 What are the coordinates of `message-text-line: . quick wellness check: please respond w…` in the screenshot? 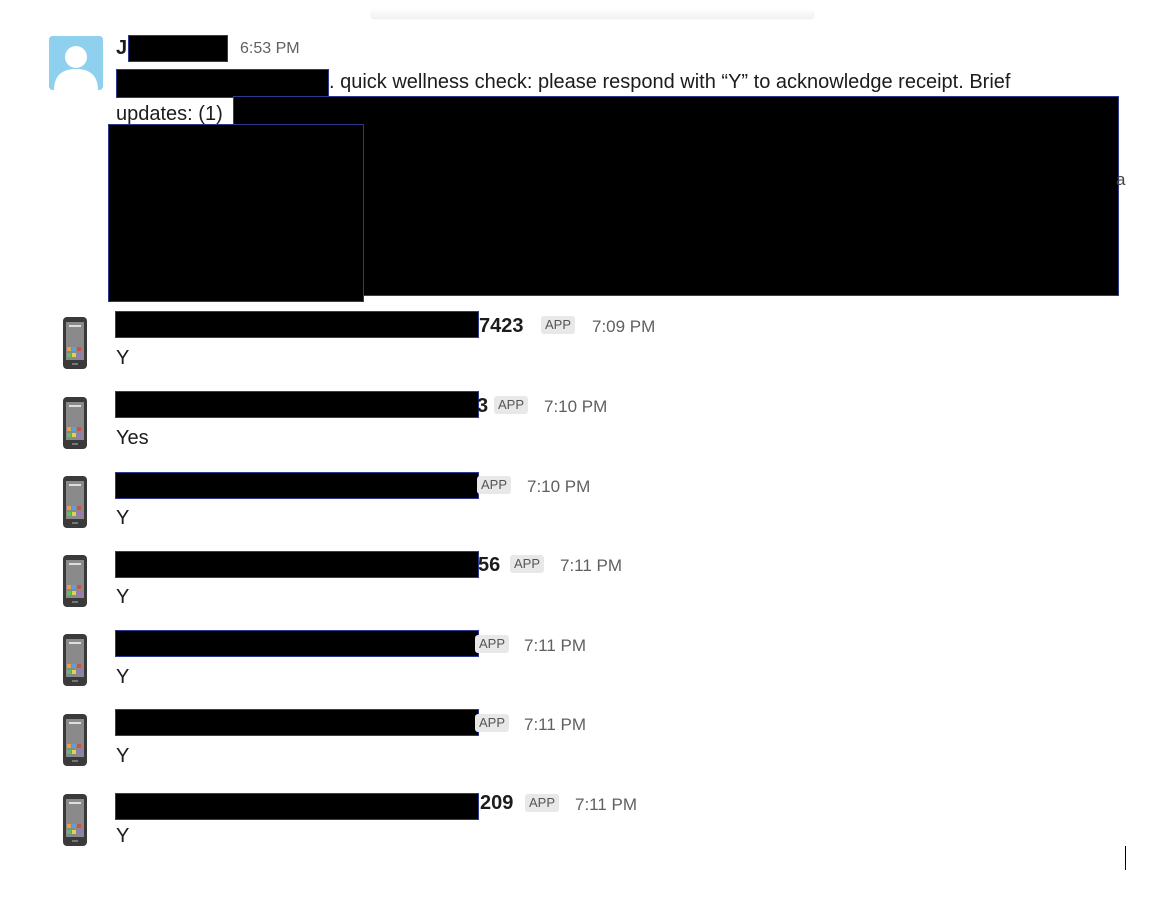 It's located at (670, 82).